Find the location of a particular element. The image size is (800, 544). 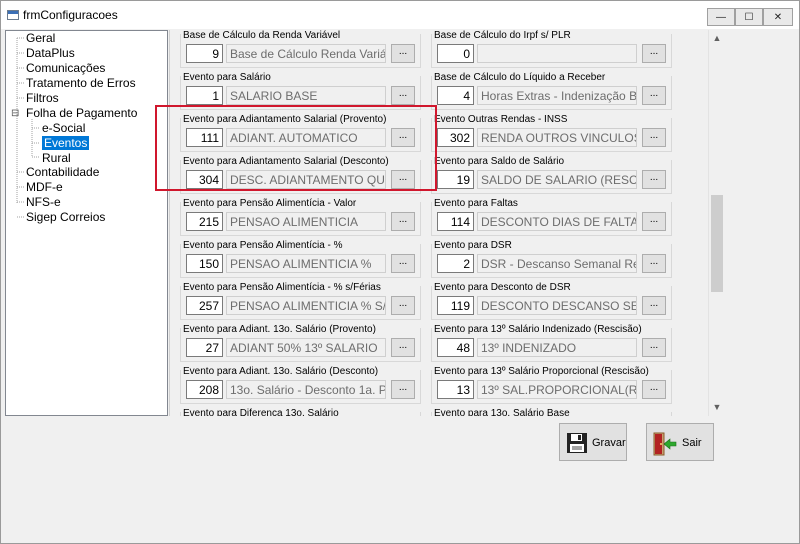

vertical-scrollbar: ▲ ▼ is located at coordinates (716, 223).